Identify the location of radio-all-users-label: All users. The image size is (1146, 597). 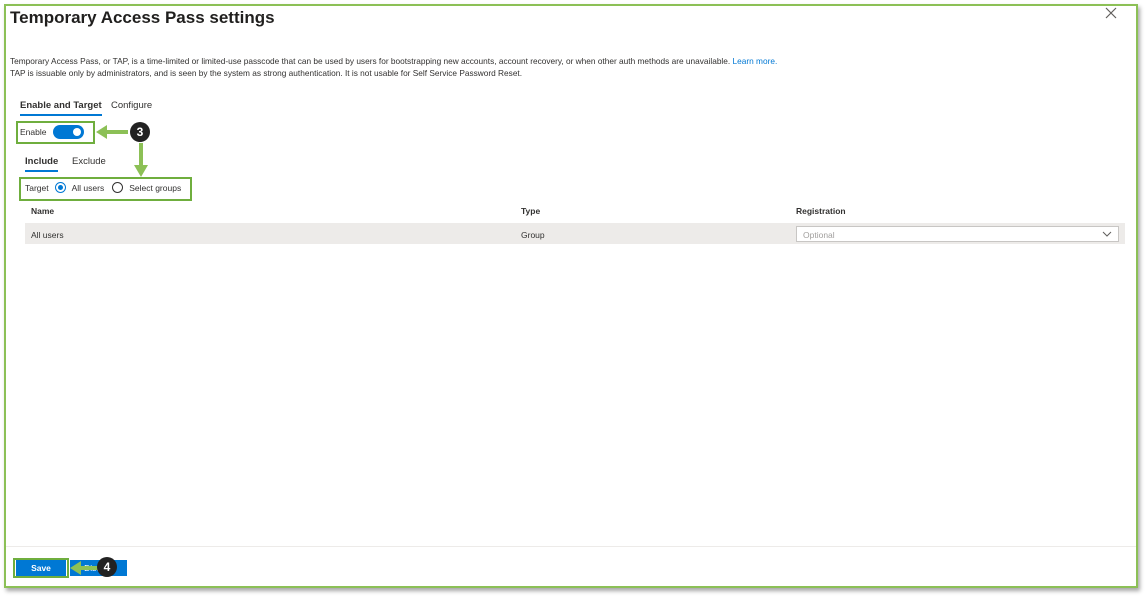
(88, 188).